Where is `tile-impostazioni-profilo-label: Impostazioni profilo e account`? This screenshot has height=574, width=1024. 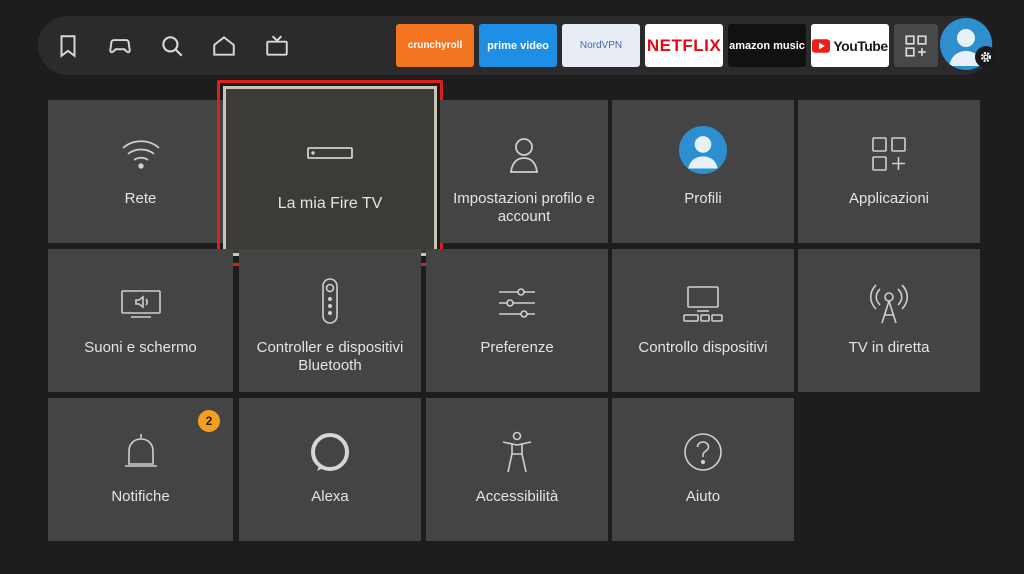
tile-impostazioni-profilo-label: Impostazioni profilo e account is located at coordinates (524, 207).